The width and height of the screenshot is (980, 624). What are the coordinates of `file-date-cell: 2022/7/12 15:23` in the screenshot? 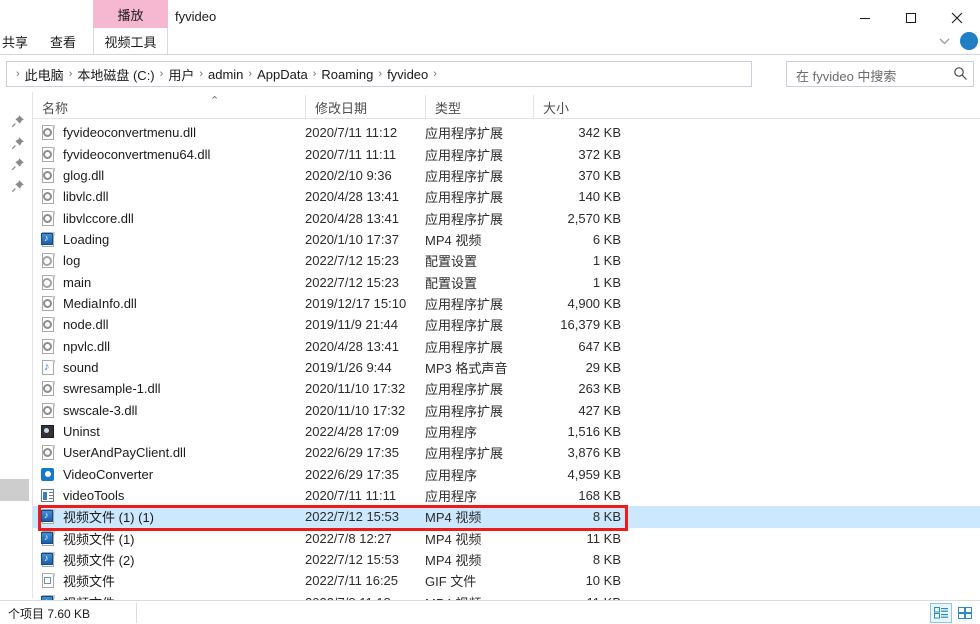 It's located at (352, 261).